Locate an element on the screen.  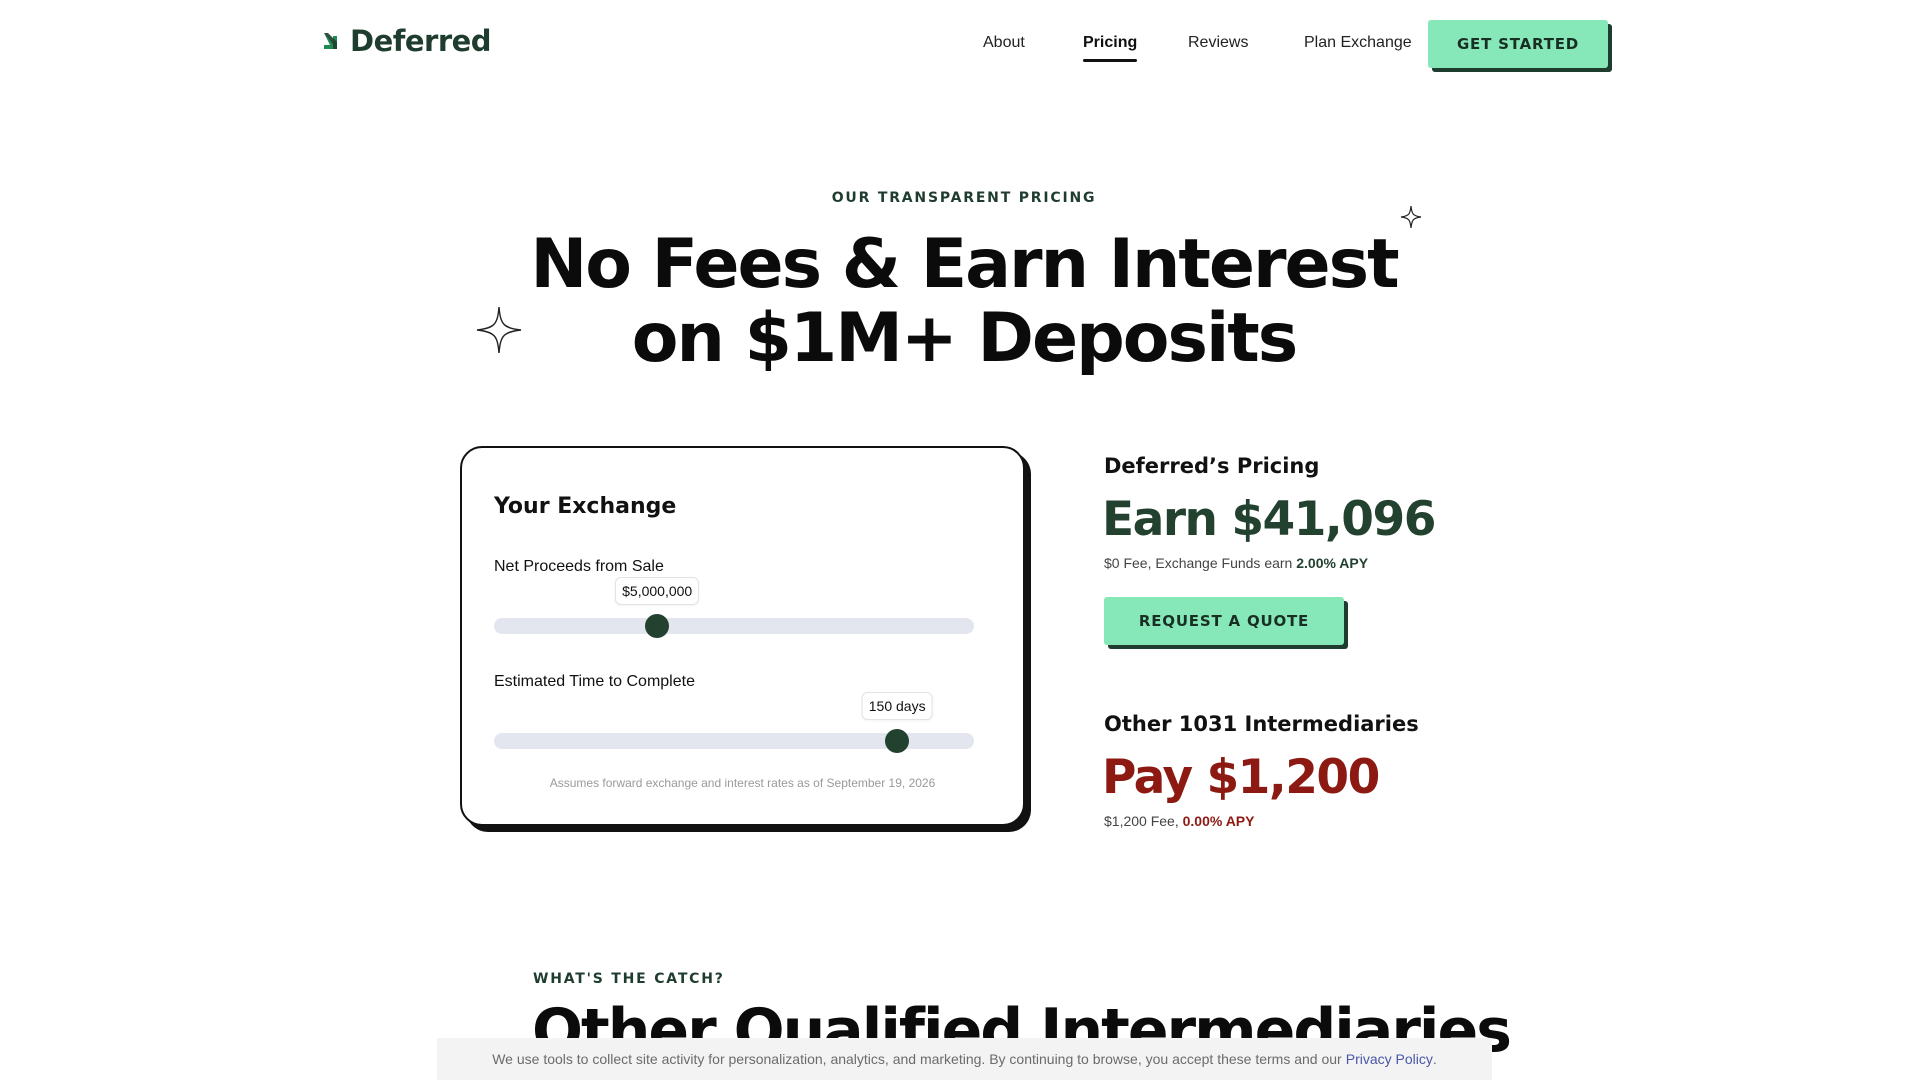
privacy-policy-link: Privacy Policy is located at coordinates (1389, 1059).